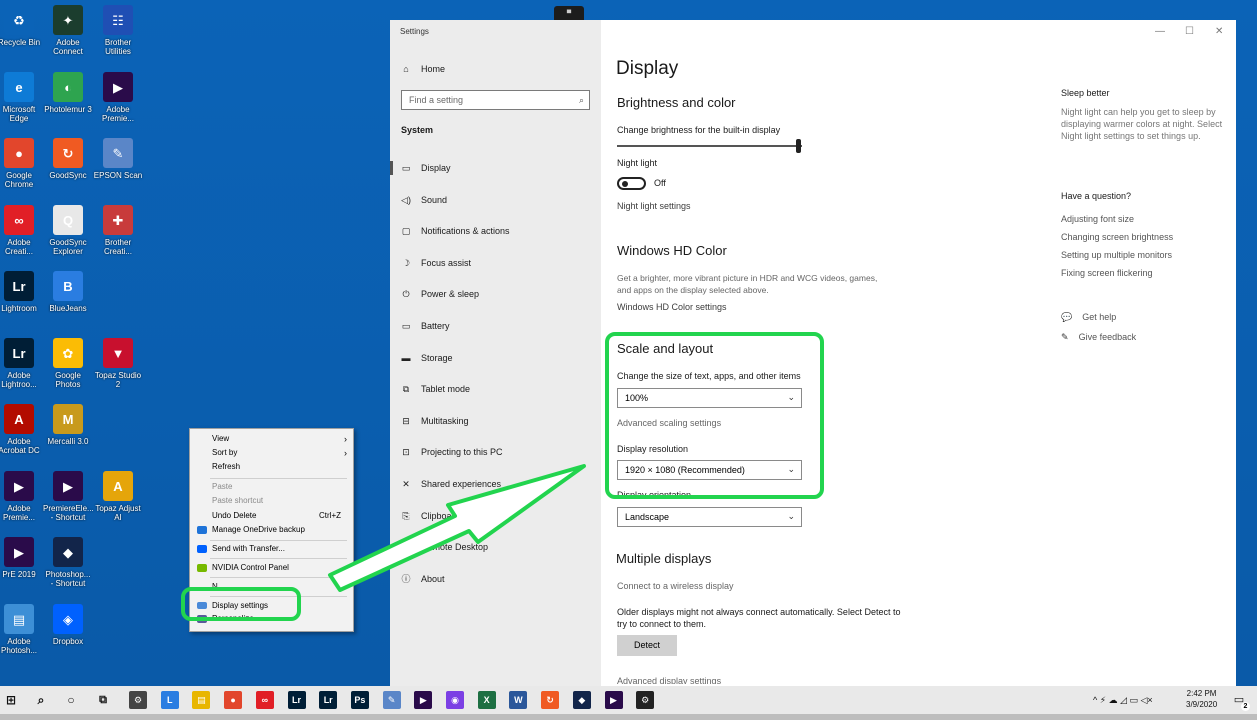 This screenshot has width=1257, height=720. I want to click on desktop-icon: ▼ Topaz Studio 2, so click(118, 363).